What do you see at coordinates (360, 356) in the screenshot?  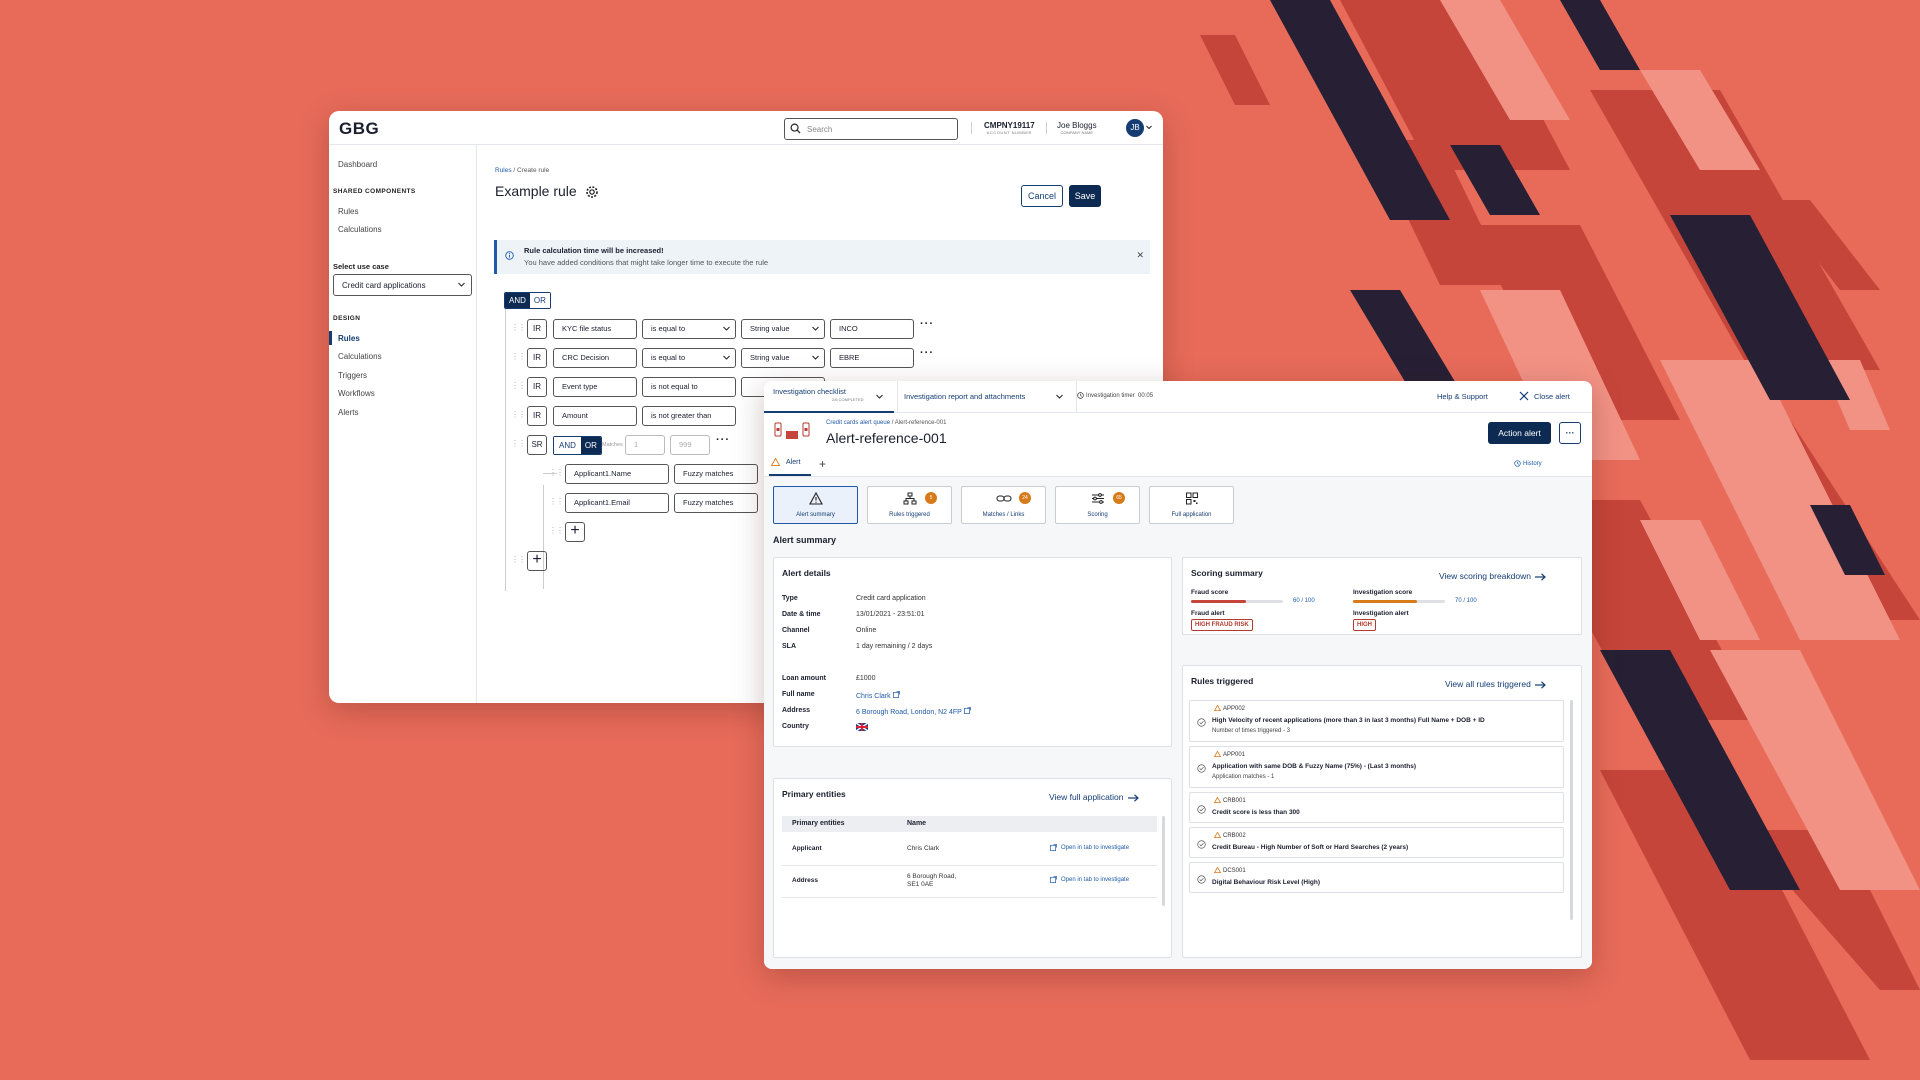 I see `sidebar-item-calculations: Calculations` at bounding box center [360, 356].